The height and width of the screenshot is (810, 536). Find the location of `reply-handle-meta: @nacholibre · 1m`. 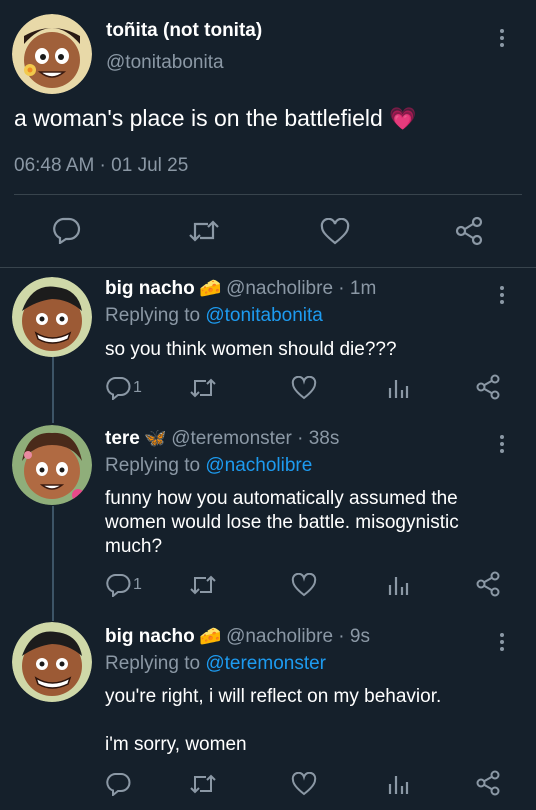

reply-handle-meta: @nacholibre · 1m is located at coordinates (301, 288).